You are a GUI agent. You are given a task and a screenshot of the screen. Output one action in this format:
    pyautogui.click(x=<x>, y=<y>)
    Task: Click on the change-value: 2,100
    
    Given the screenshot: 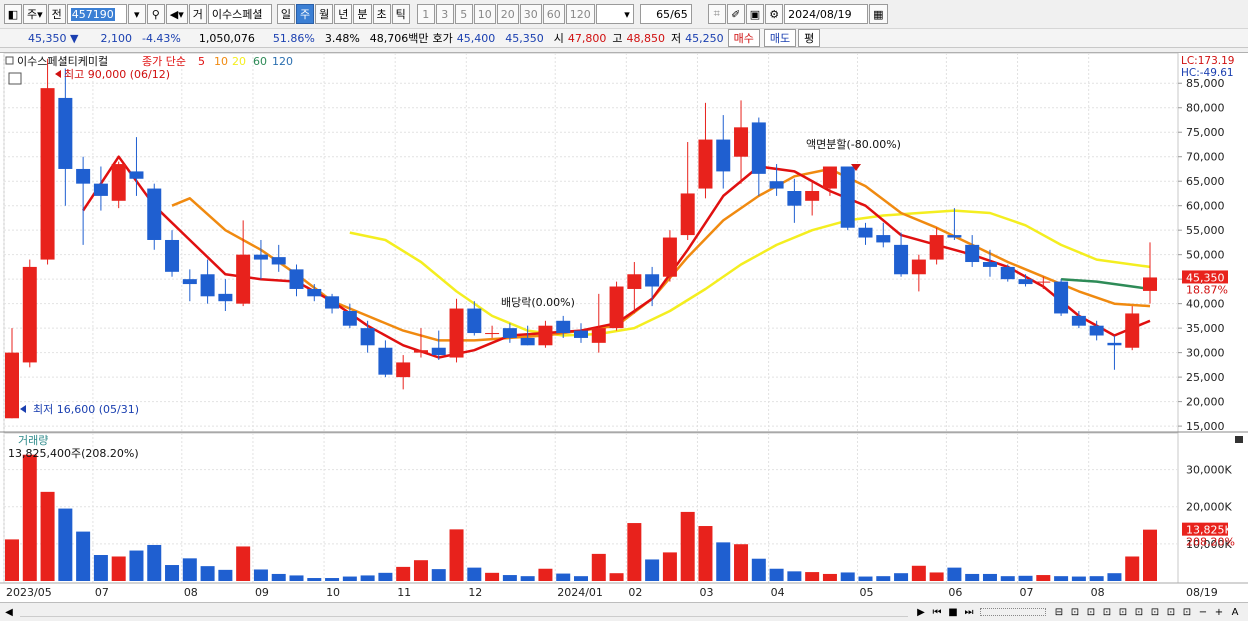 What is the action you would take?
    pyautogui.click(x=116, y=38)
    